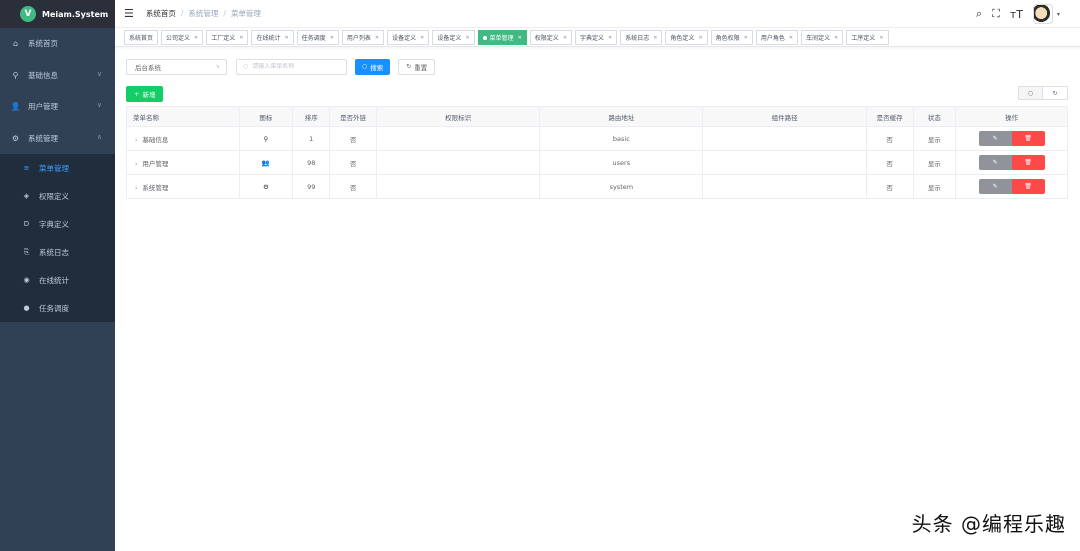  What do you see at coordinates (863, 38) in the screenshot?
I see `tab-label: 工序定义` at bounding box center [863, 38].